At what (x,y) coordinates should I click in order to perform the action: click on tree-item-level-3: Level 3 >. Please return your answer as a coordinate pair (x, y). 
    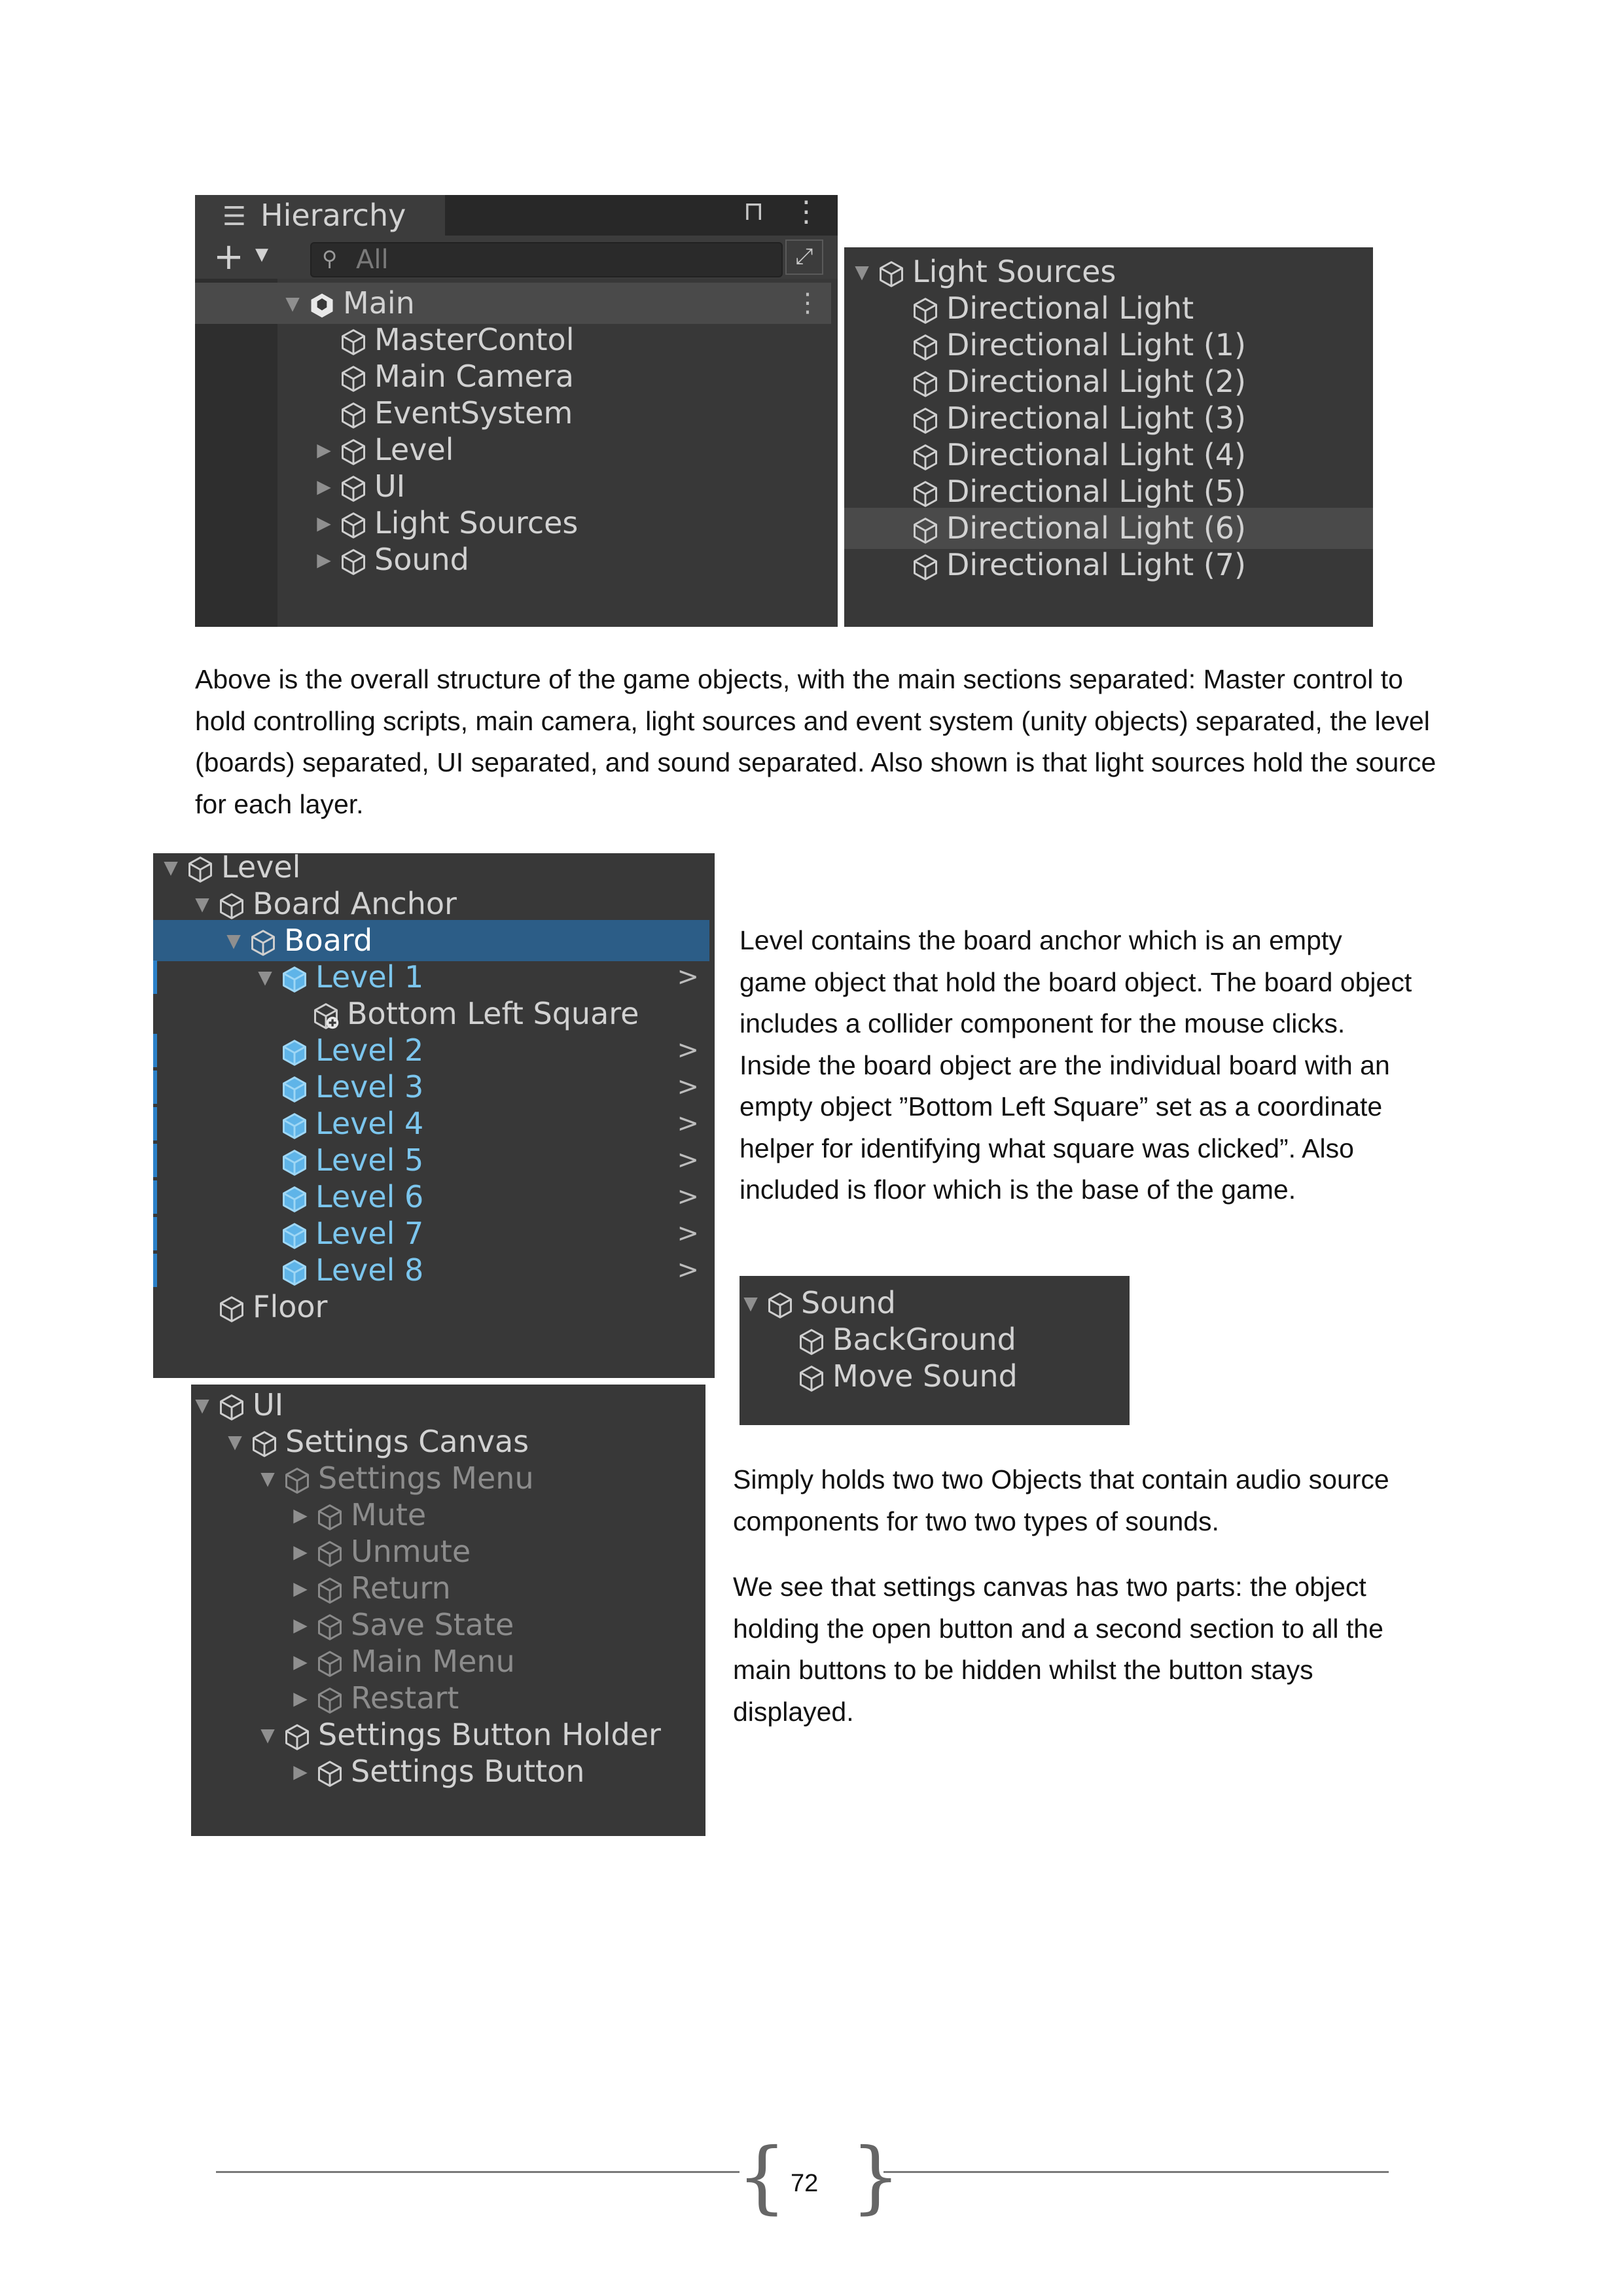
    Looking at the image, I should click on (431, 1087).